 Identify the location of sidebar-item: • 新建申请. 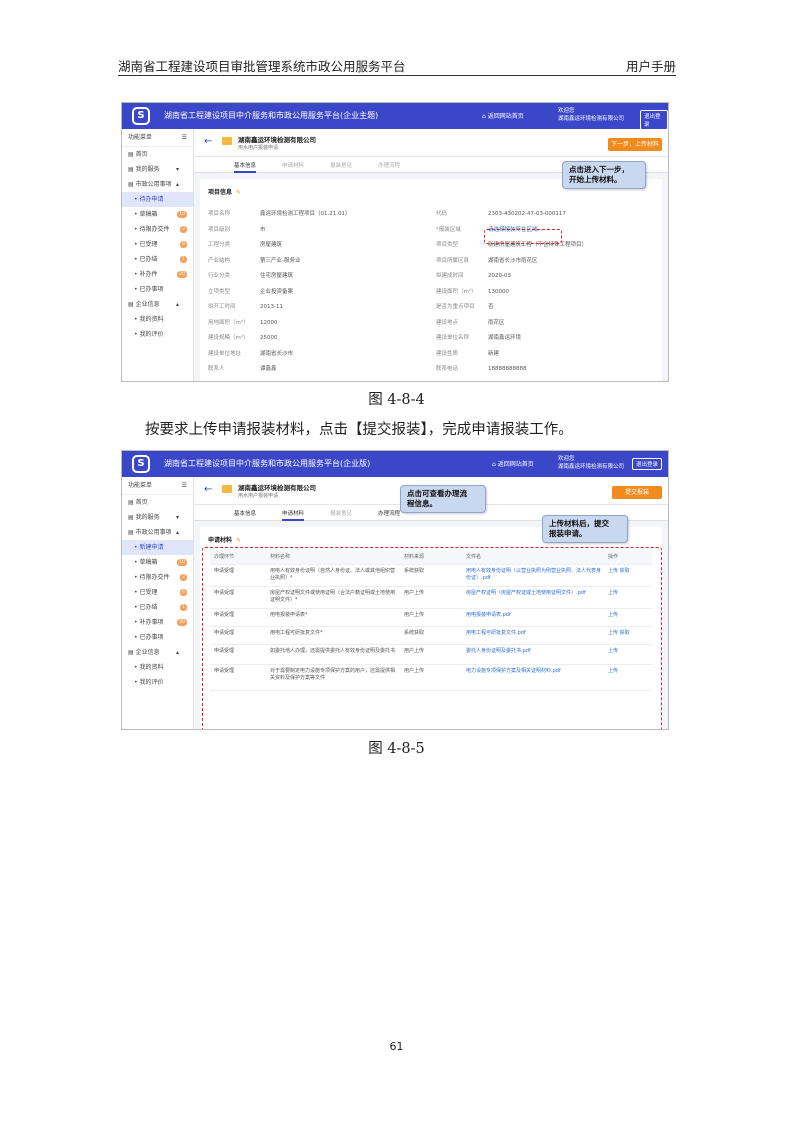
(157, 547).